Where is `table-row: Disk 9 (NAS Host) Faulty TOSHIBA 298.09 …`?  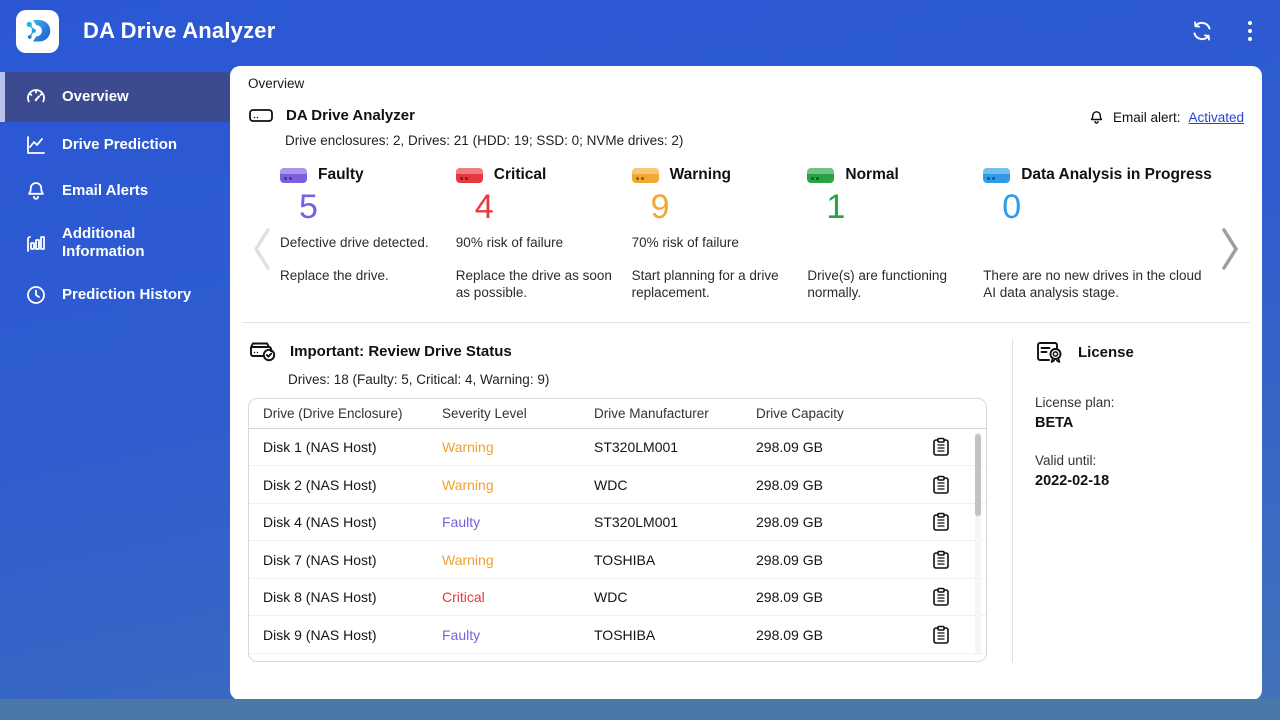 table-row: Disk 9 (NAS Host) Faulty TOSHIBA 298.09 … is located at coordinates (617, 635).